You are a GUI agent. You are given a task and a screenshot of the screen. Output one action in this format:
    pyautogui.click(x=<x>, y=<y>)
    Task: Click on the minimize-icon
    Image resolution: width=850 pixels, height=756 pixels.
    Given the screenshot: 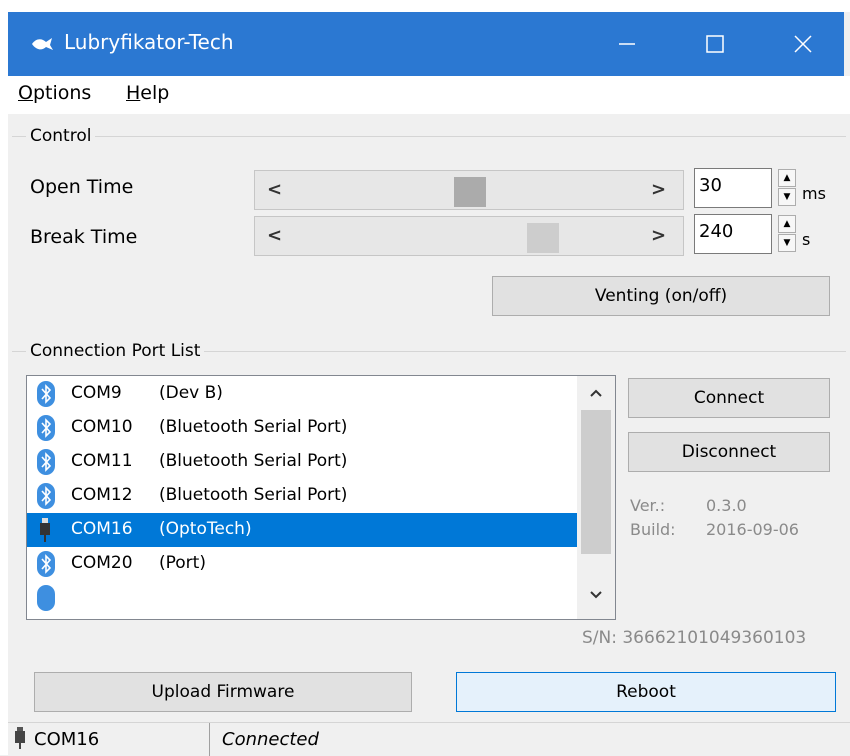 What is the action you would take?
    pyautogui.click(x=627, y=44)
    